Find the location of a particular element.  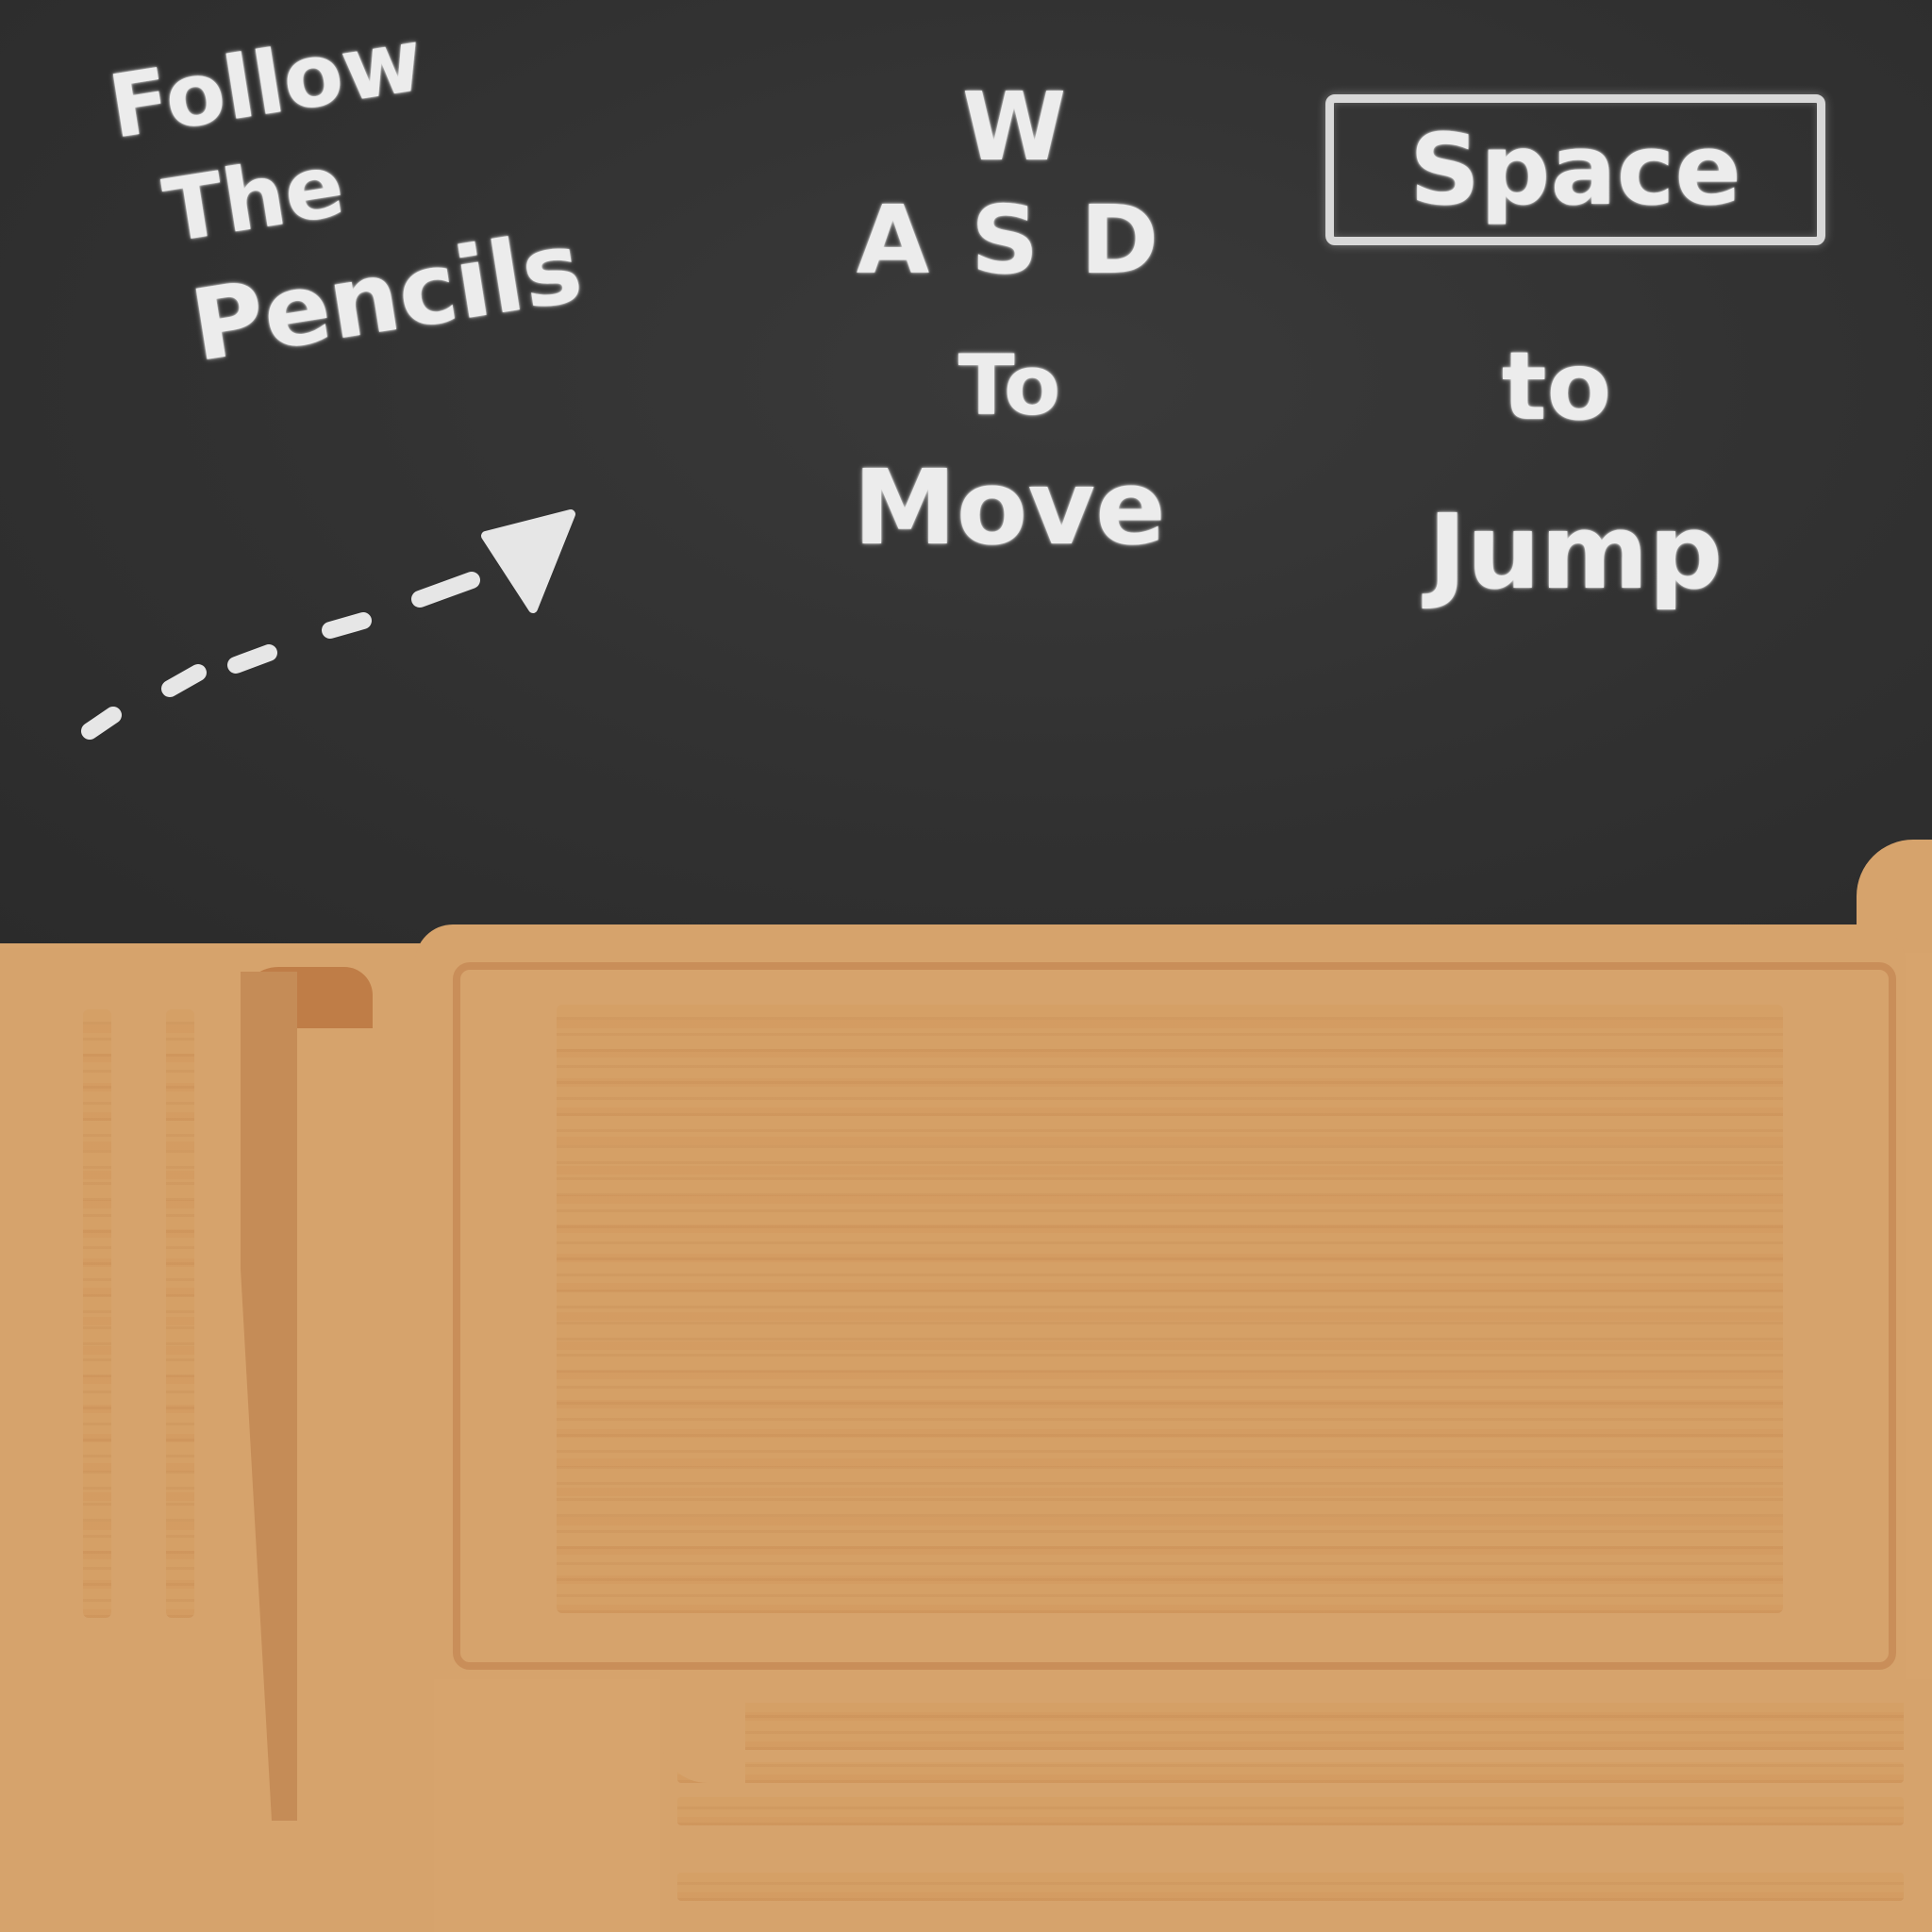

move-hint: W ASD To Move is located at coordinates (1009, 320).